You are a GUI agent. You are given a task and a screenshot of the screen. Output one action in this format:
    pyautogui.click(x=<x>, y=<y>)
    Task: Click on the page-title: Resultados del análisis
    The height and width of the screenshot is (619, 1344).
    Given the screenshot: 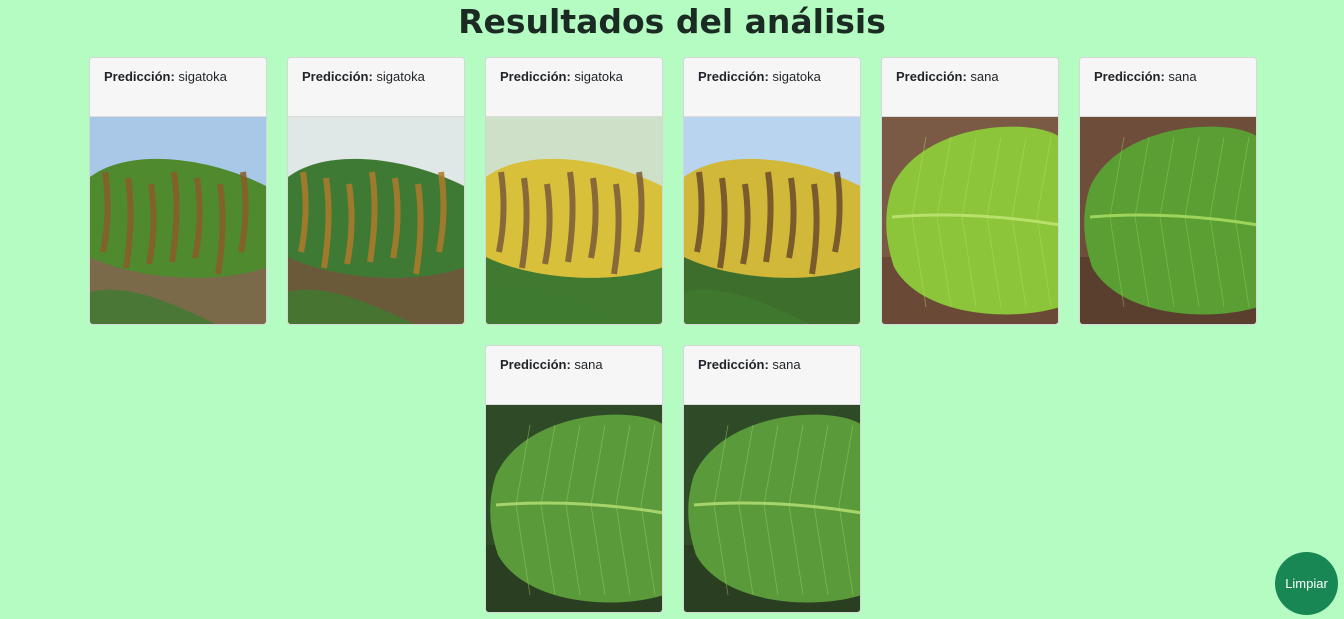 What is the action you would take?
    pyautogui.click(x=672, y=21)
    